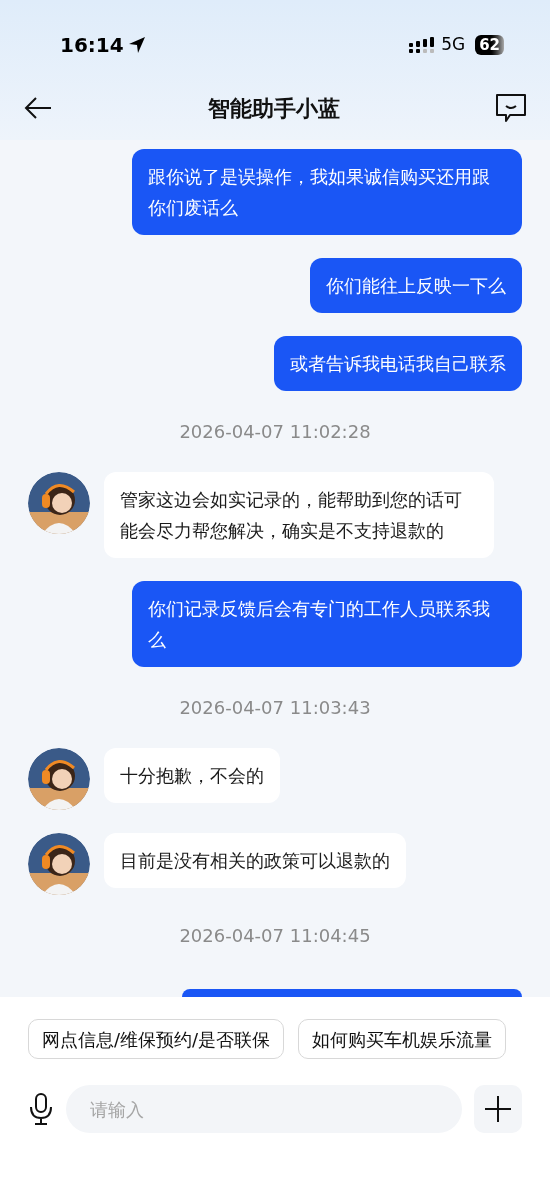 The image size is (550, 1195). Describe the element at coordinates (275, 936) in the screenshot. I see `timestamp: 2026-04-07 11:04:45` at that location.